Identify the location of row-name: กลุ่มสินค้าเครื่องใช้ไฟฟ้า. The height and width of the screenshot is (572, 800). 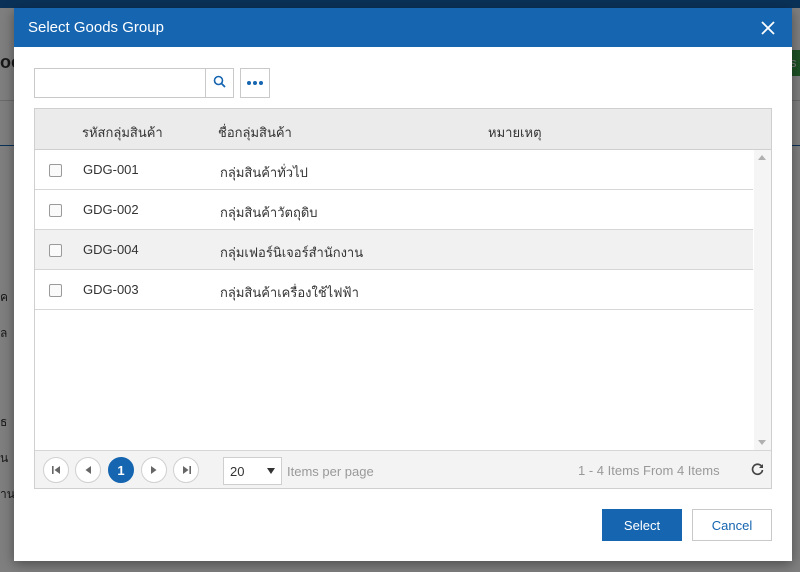
(289, 292).